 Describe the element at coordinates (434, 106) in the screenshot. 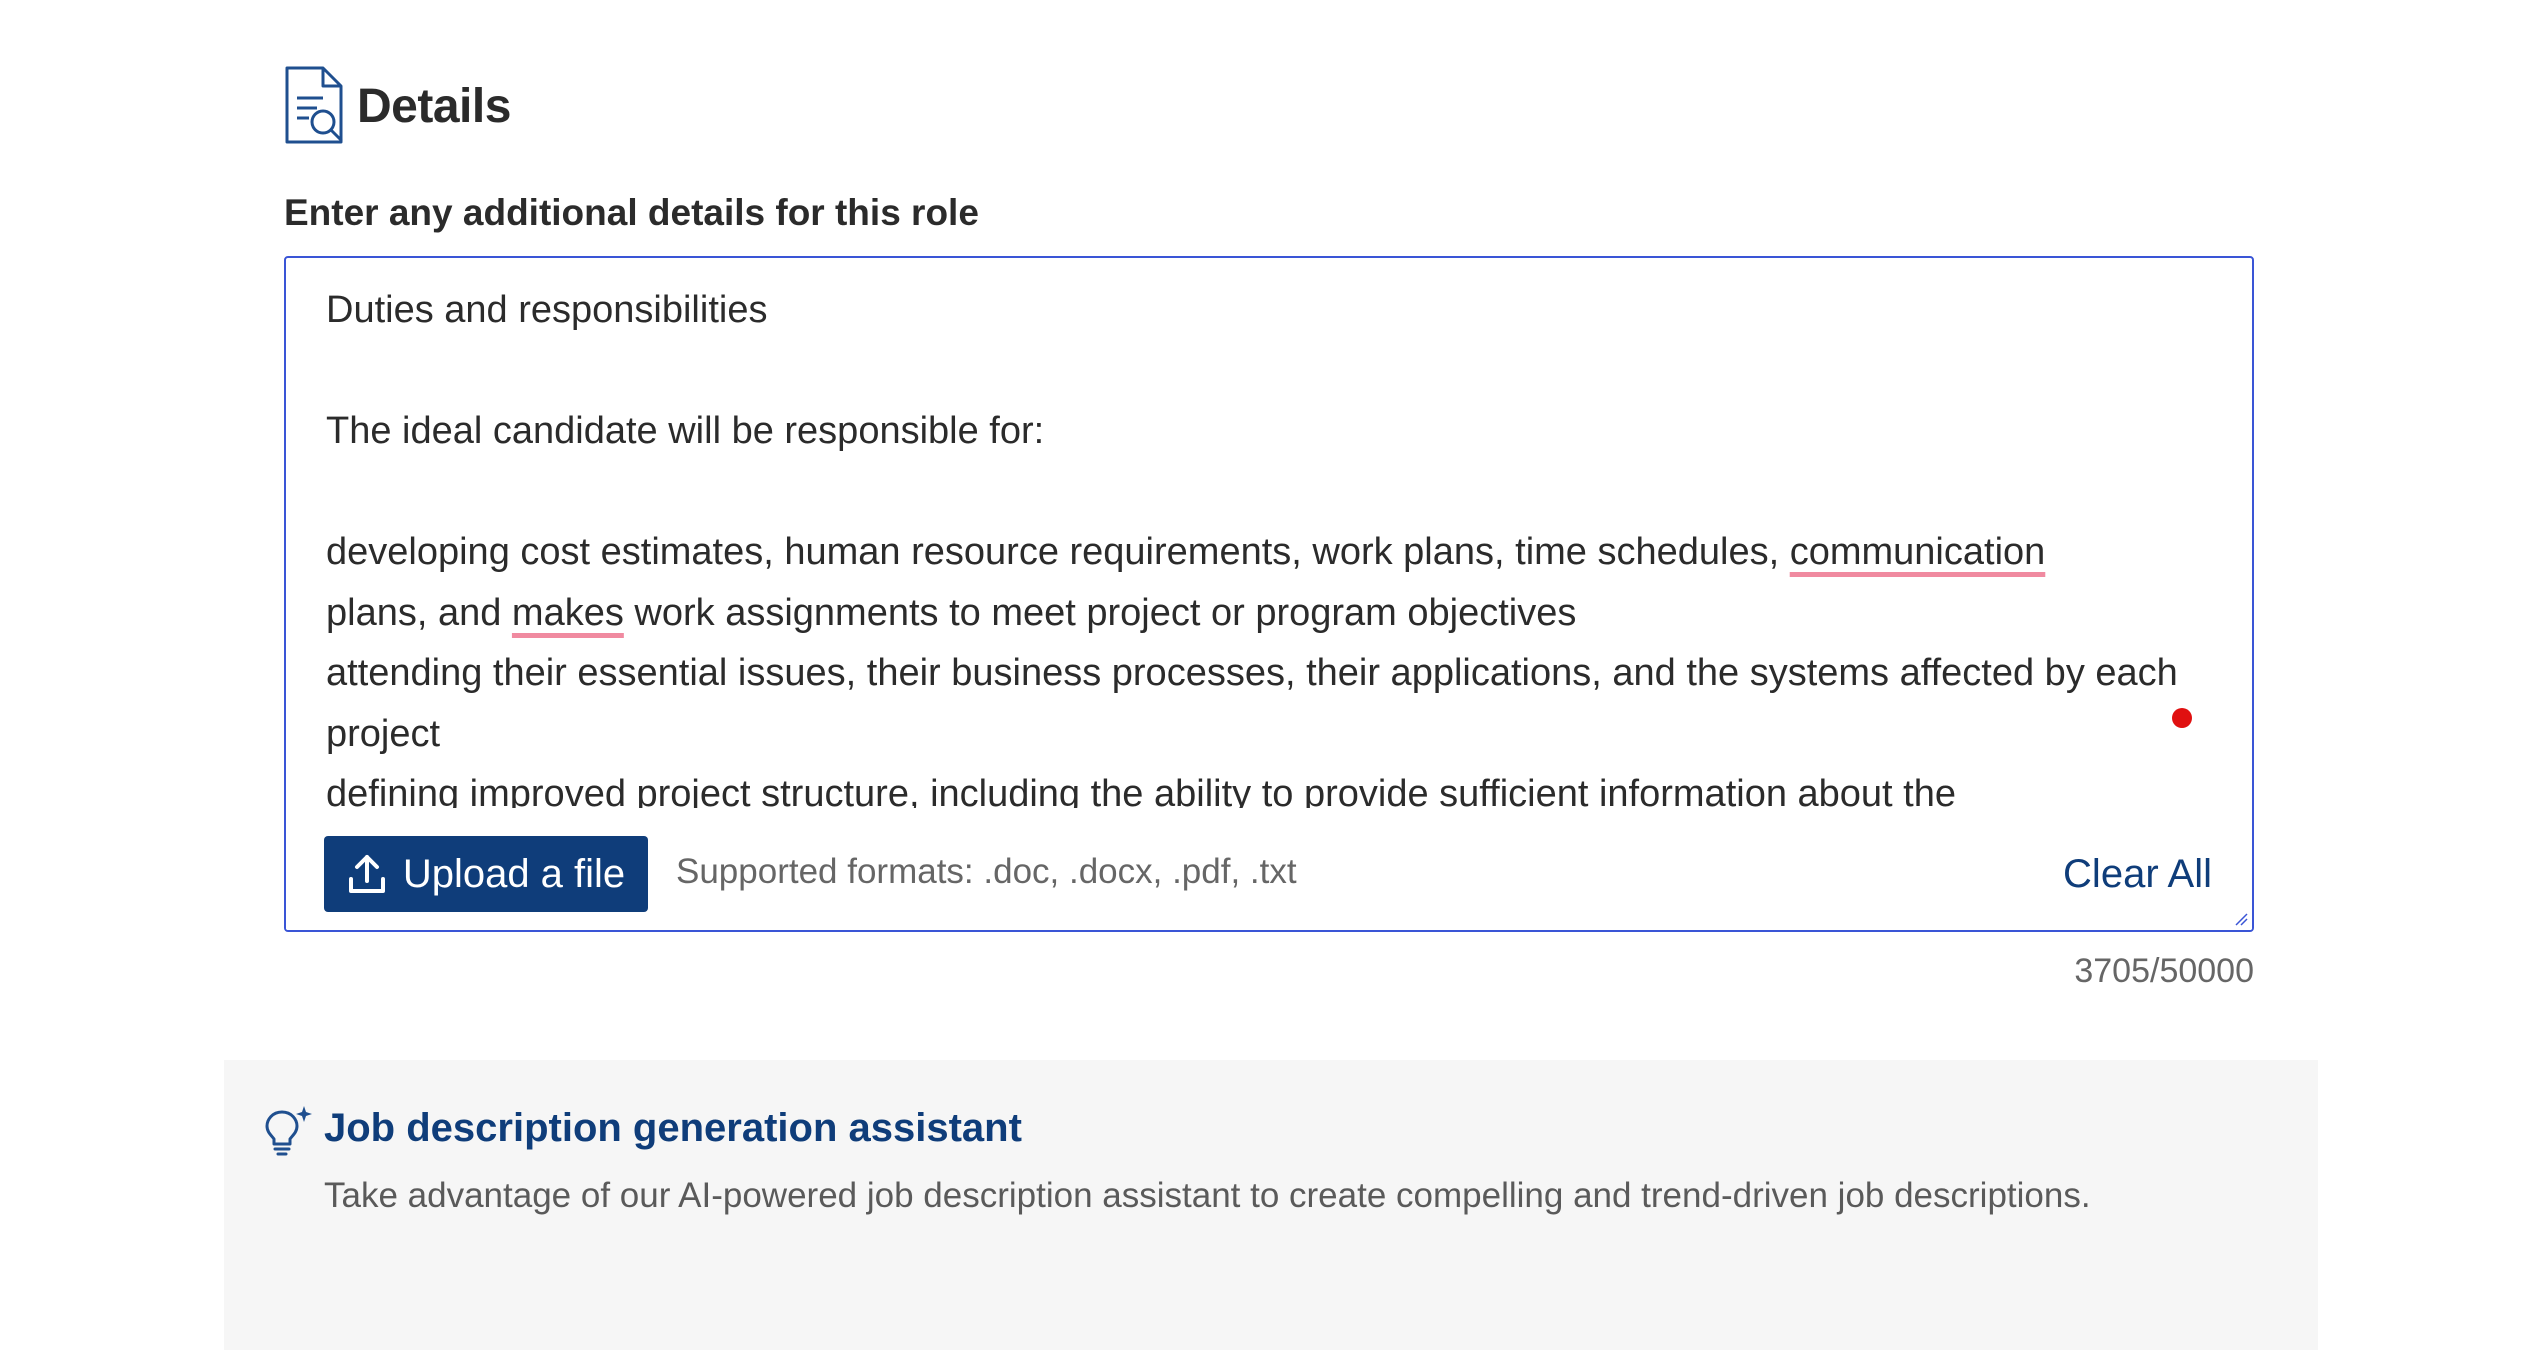

I see `section-title: Details` at that location.